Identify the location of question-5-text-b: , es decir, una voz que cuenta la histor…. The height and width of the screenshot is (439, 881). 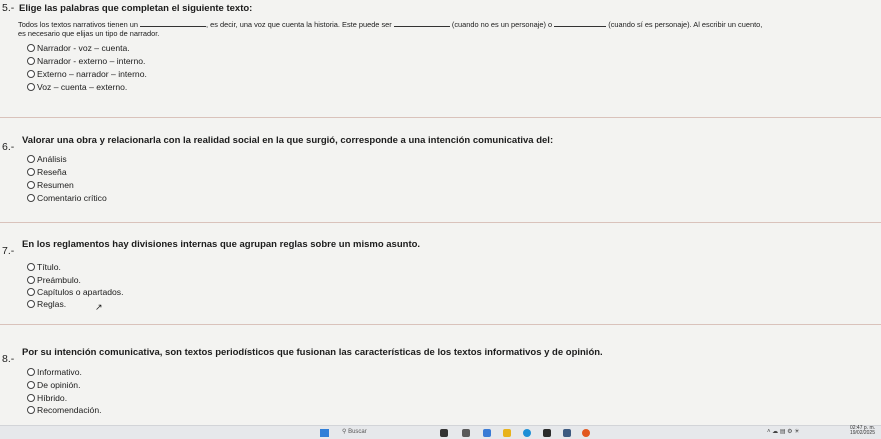
(299, 24).